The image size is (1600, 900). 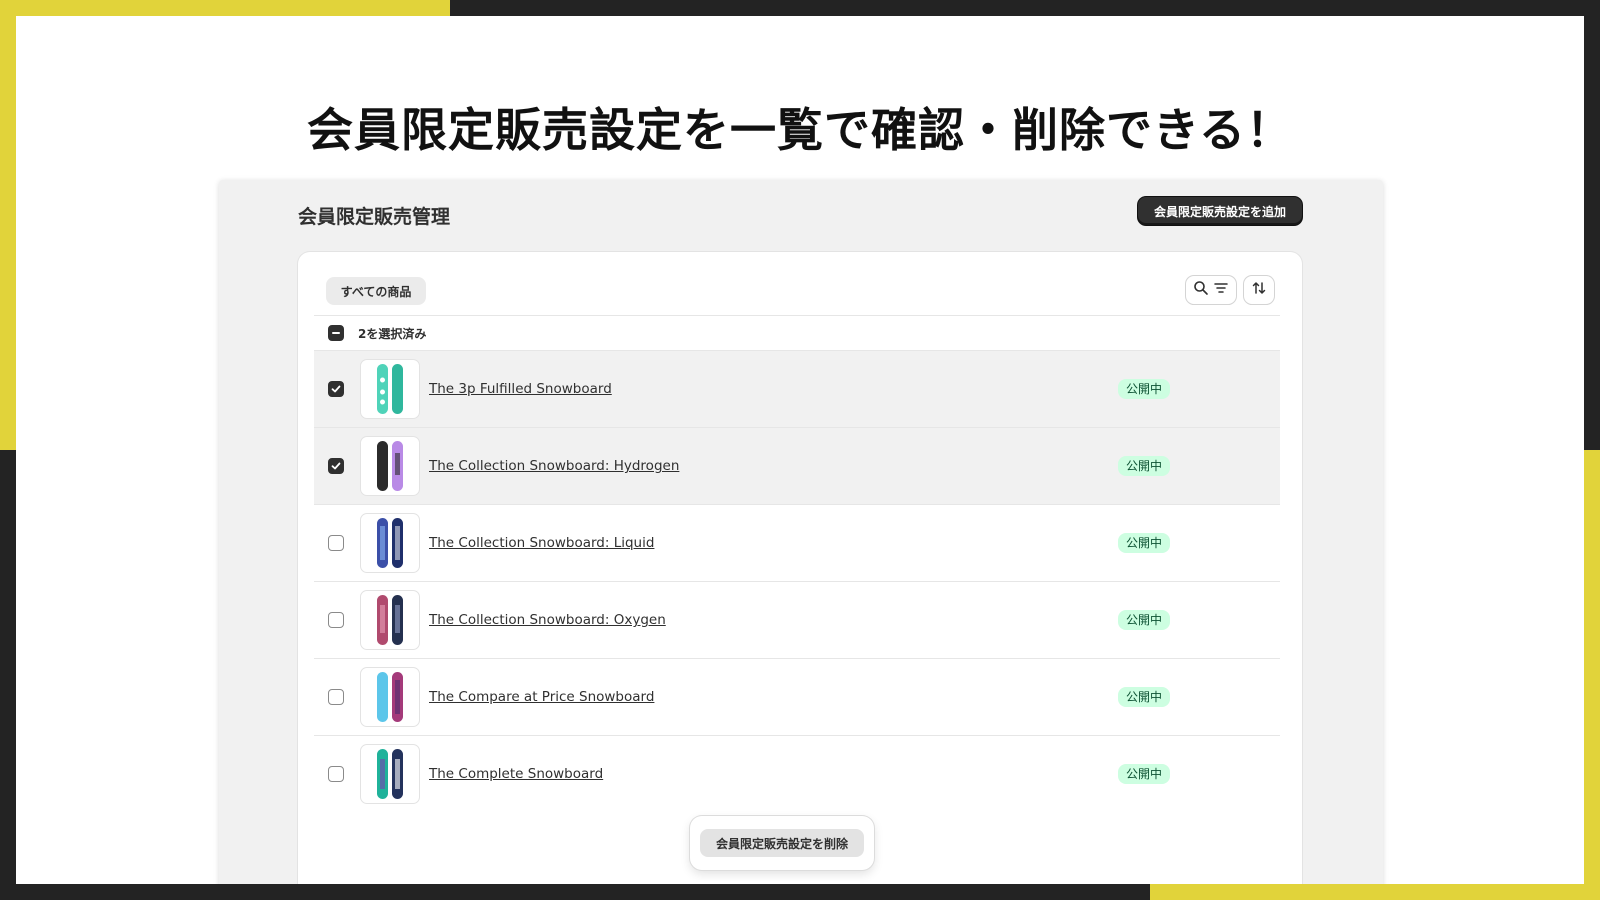 I want to click on sort-button, so click(x=1259, y=290).